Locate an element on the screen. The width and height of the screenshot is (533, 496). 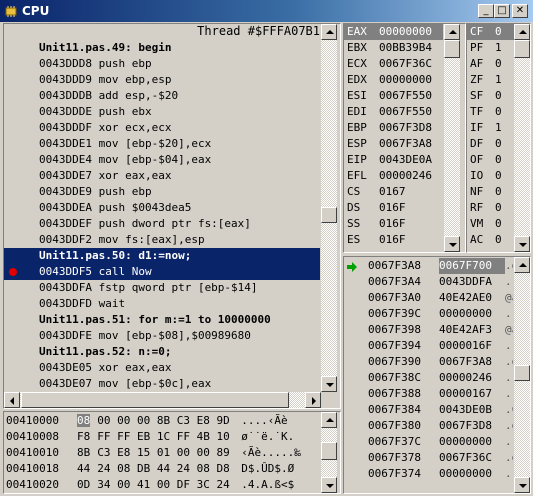
flag-row: VM 0 is located at coordinates (490, 224).